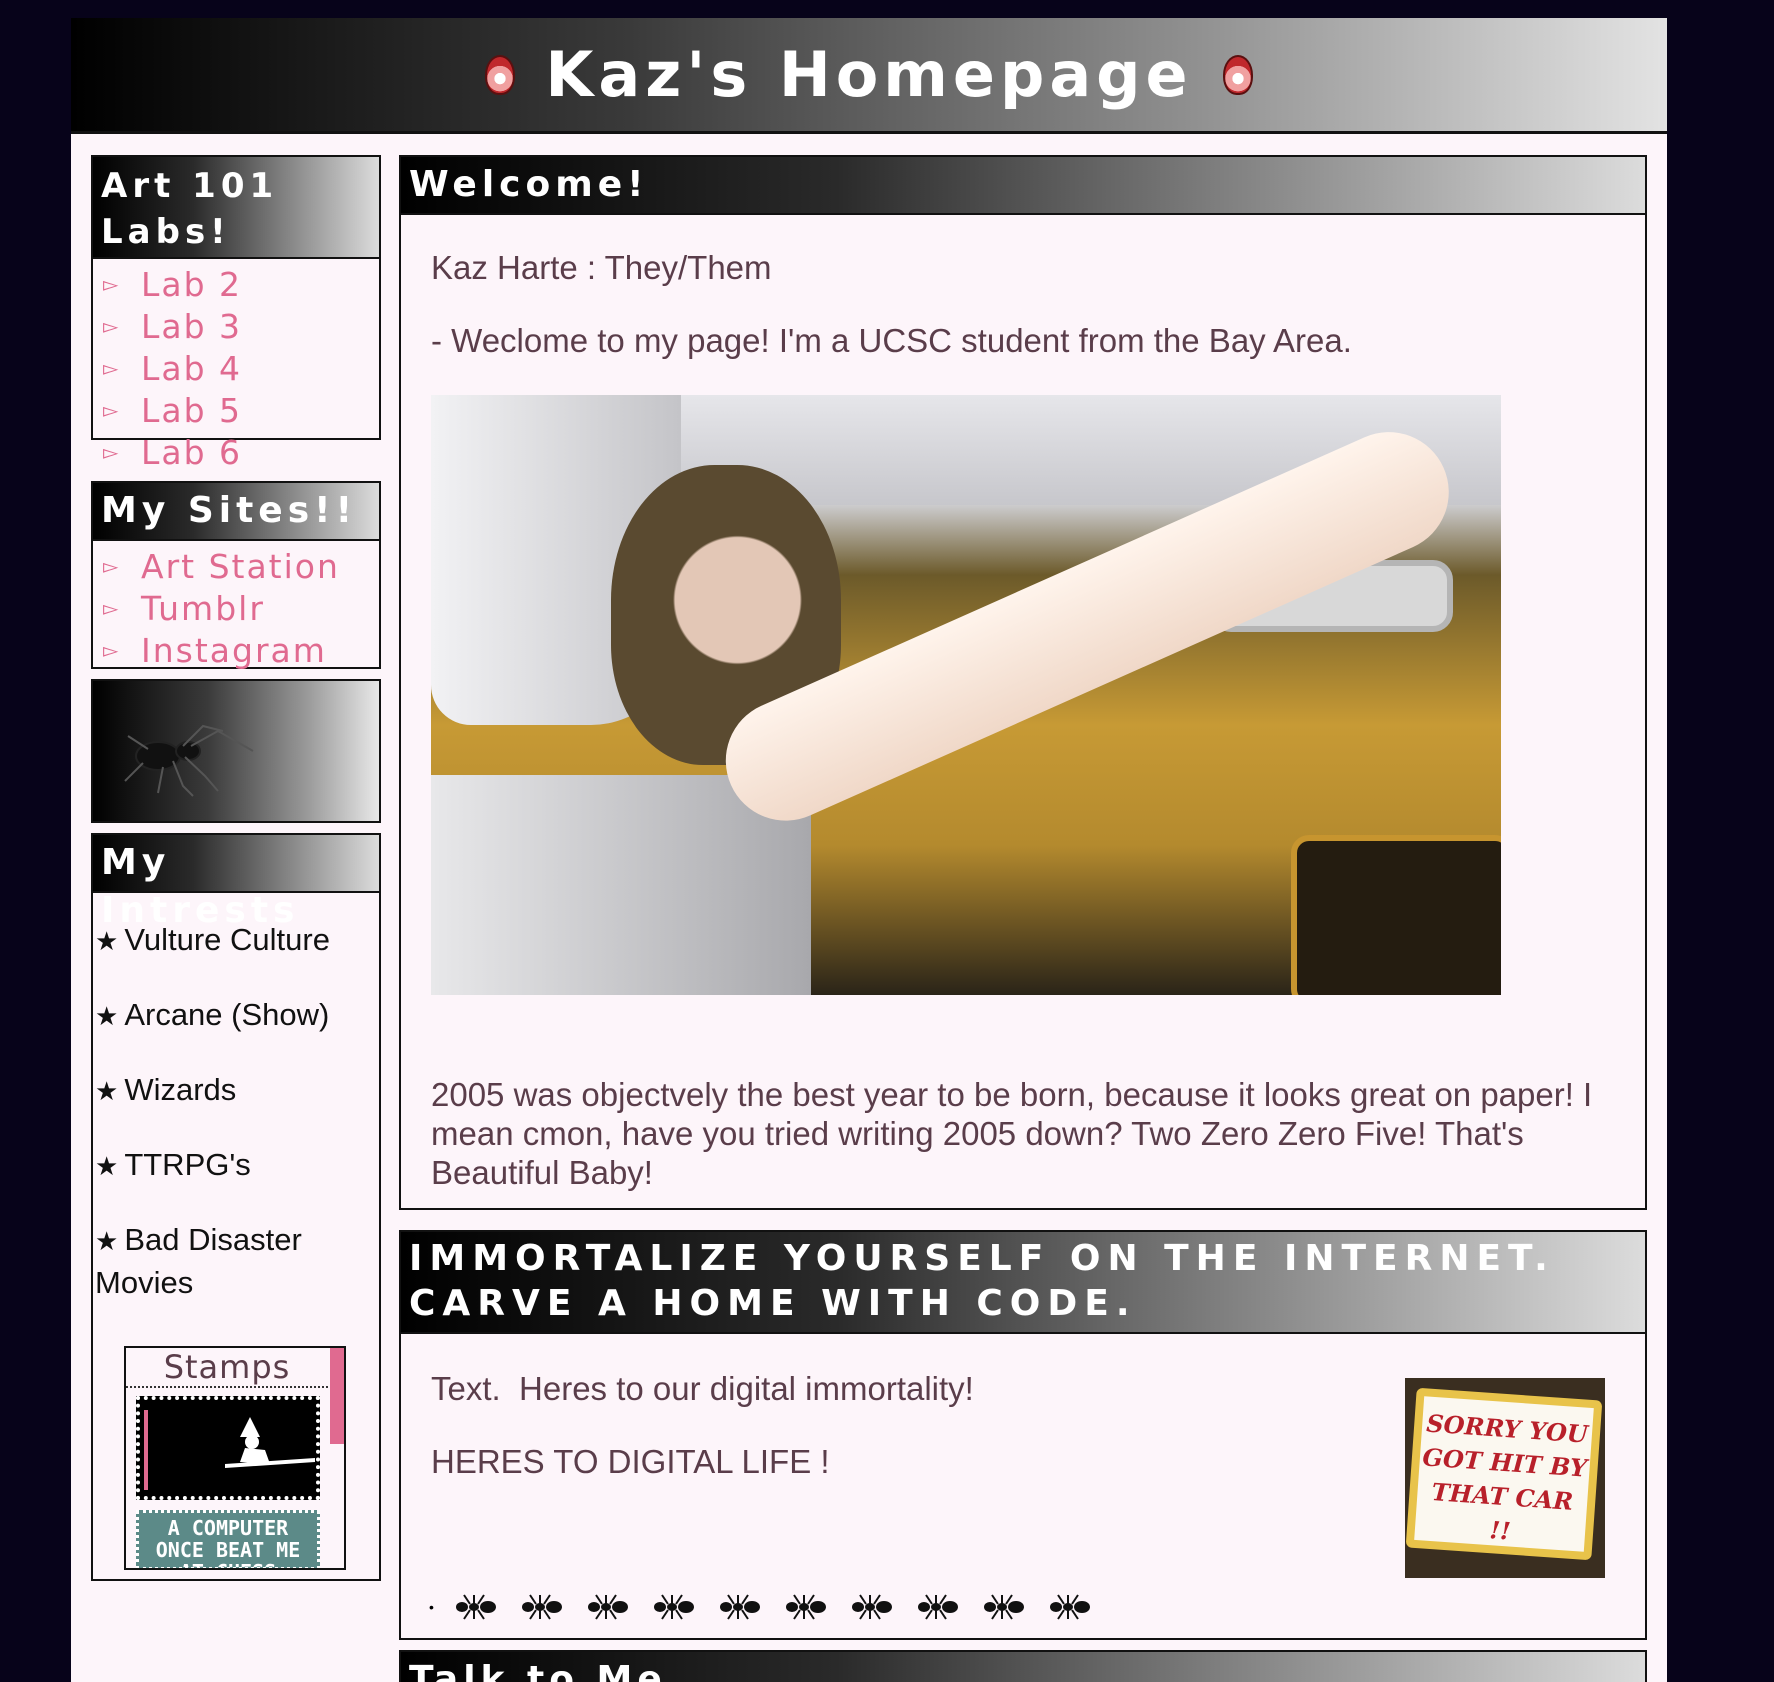 The width and height of the screenshot is (1774, 1682). I want to click on interest-label: Bad Disaster Movies, so click(198, 1261).